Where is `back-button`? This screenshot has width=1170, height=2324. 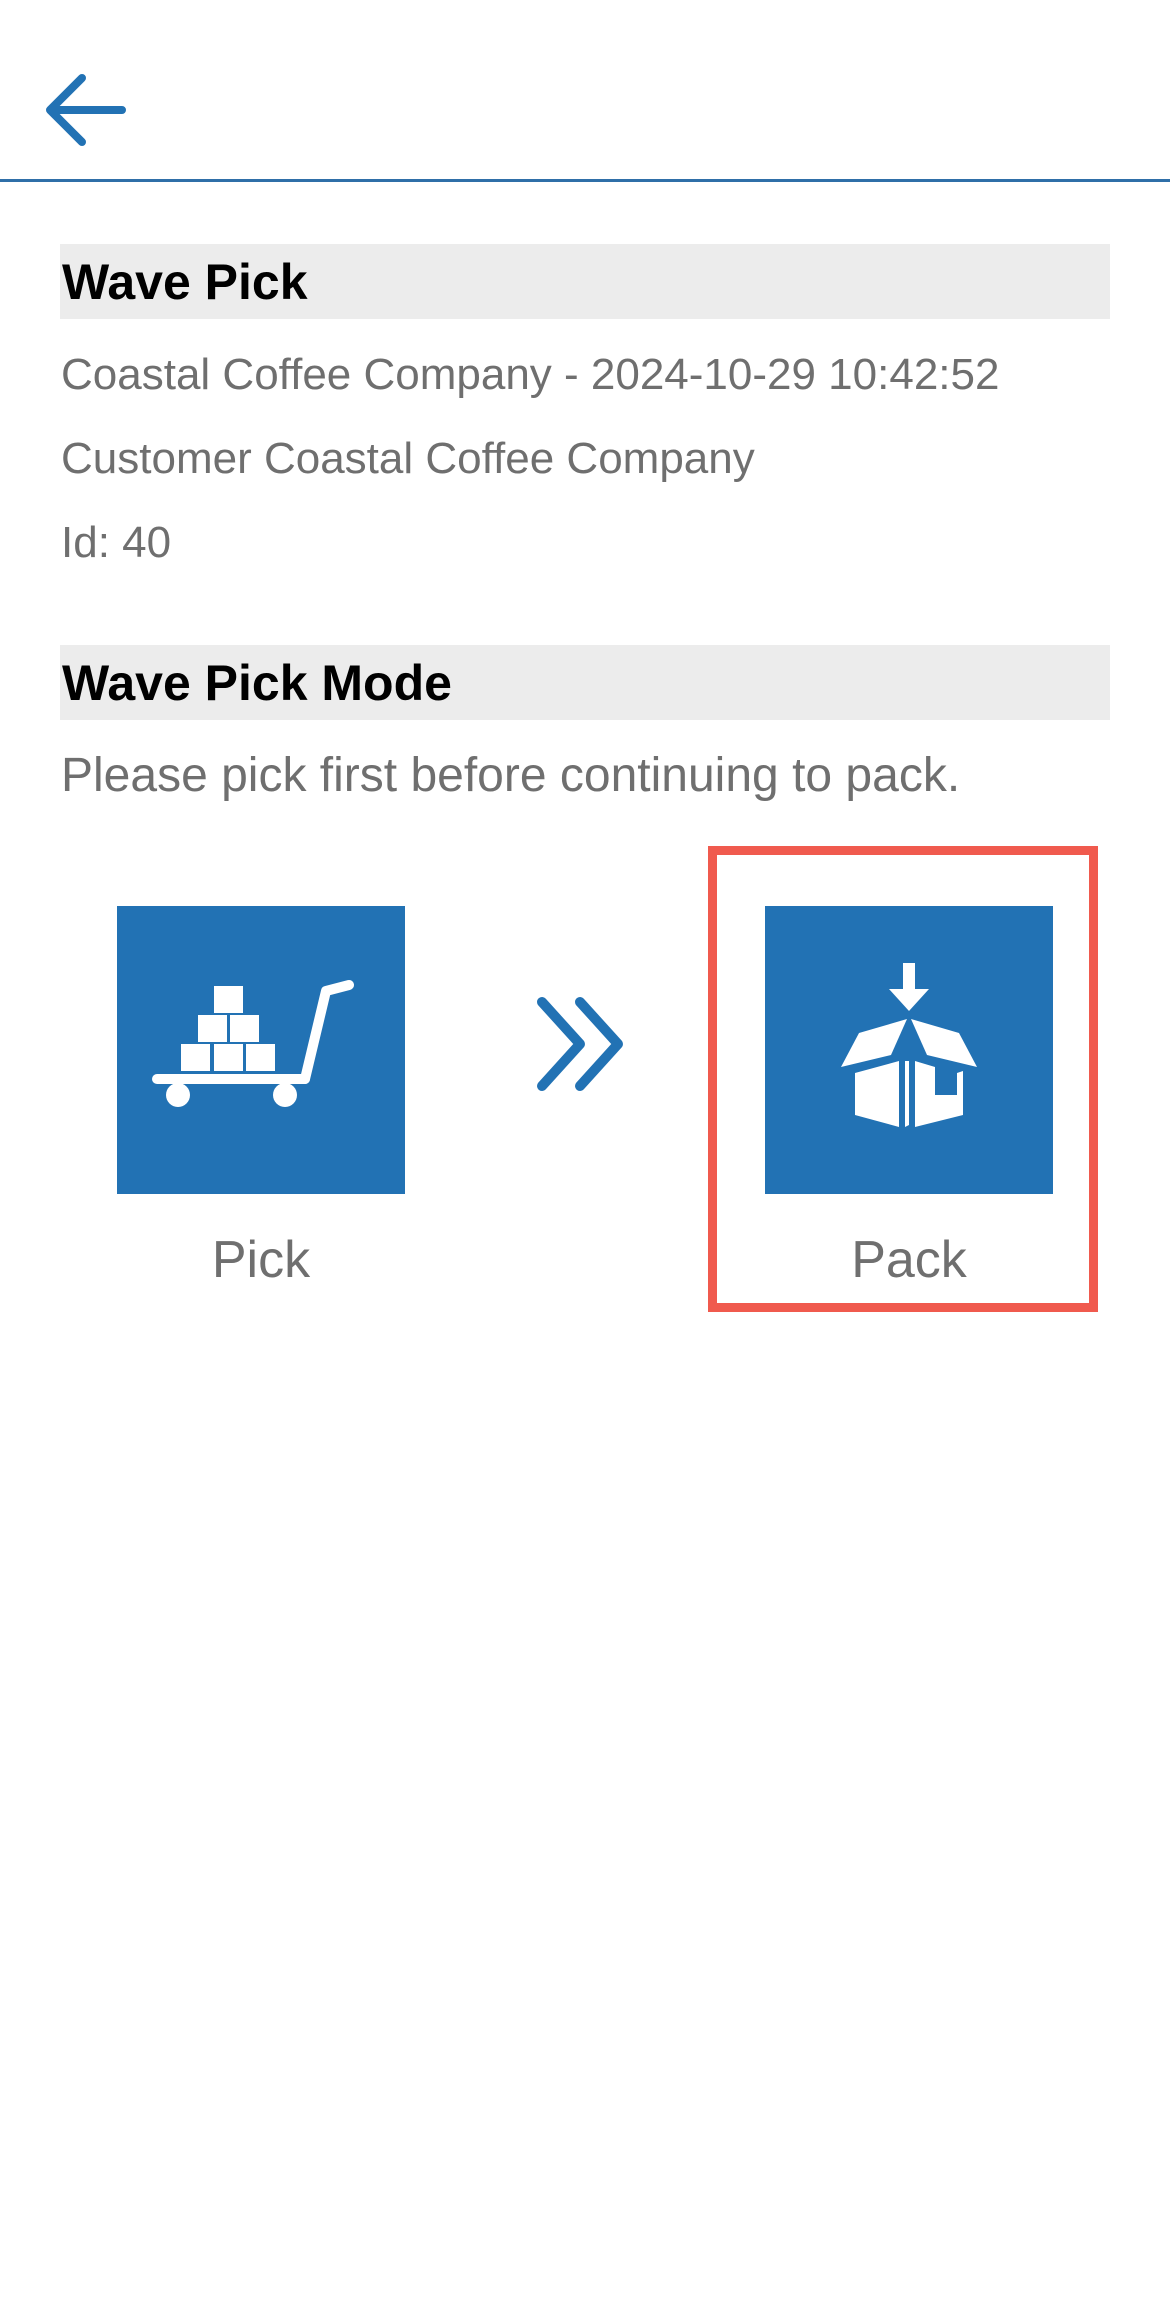
back-button is located at coordinates (85, 110).